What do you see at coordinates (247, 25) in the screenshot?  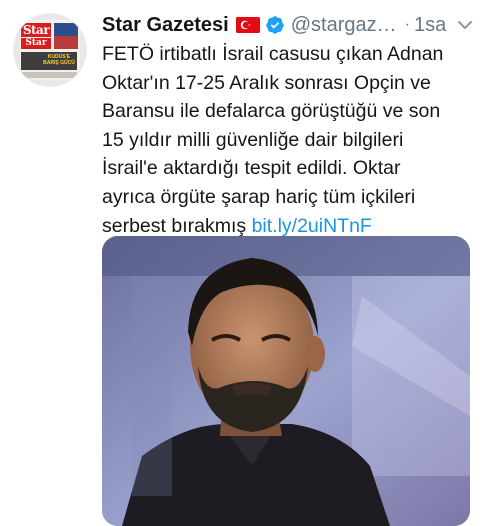 I see `turkey-flag-icon` at bounding box center [247, 25].